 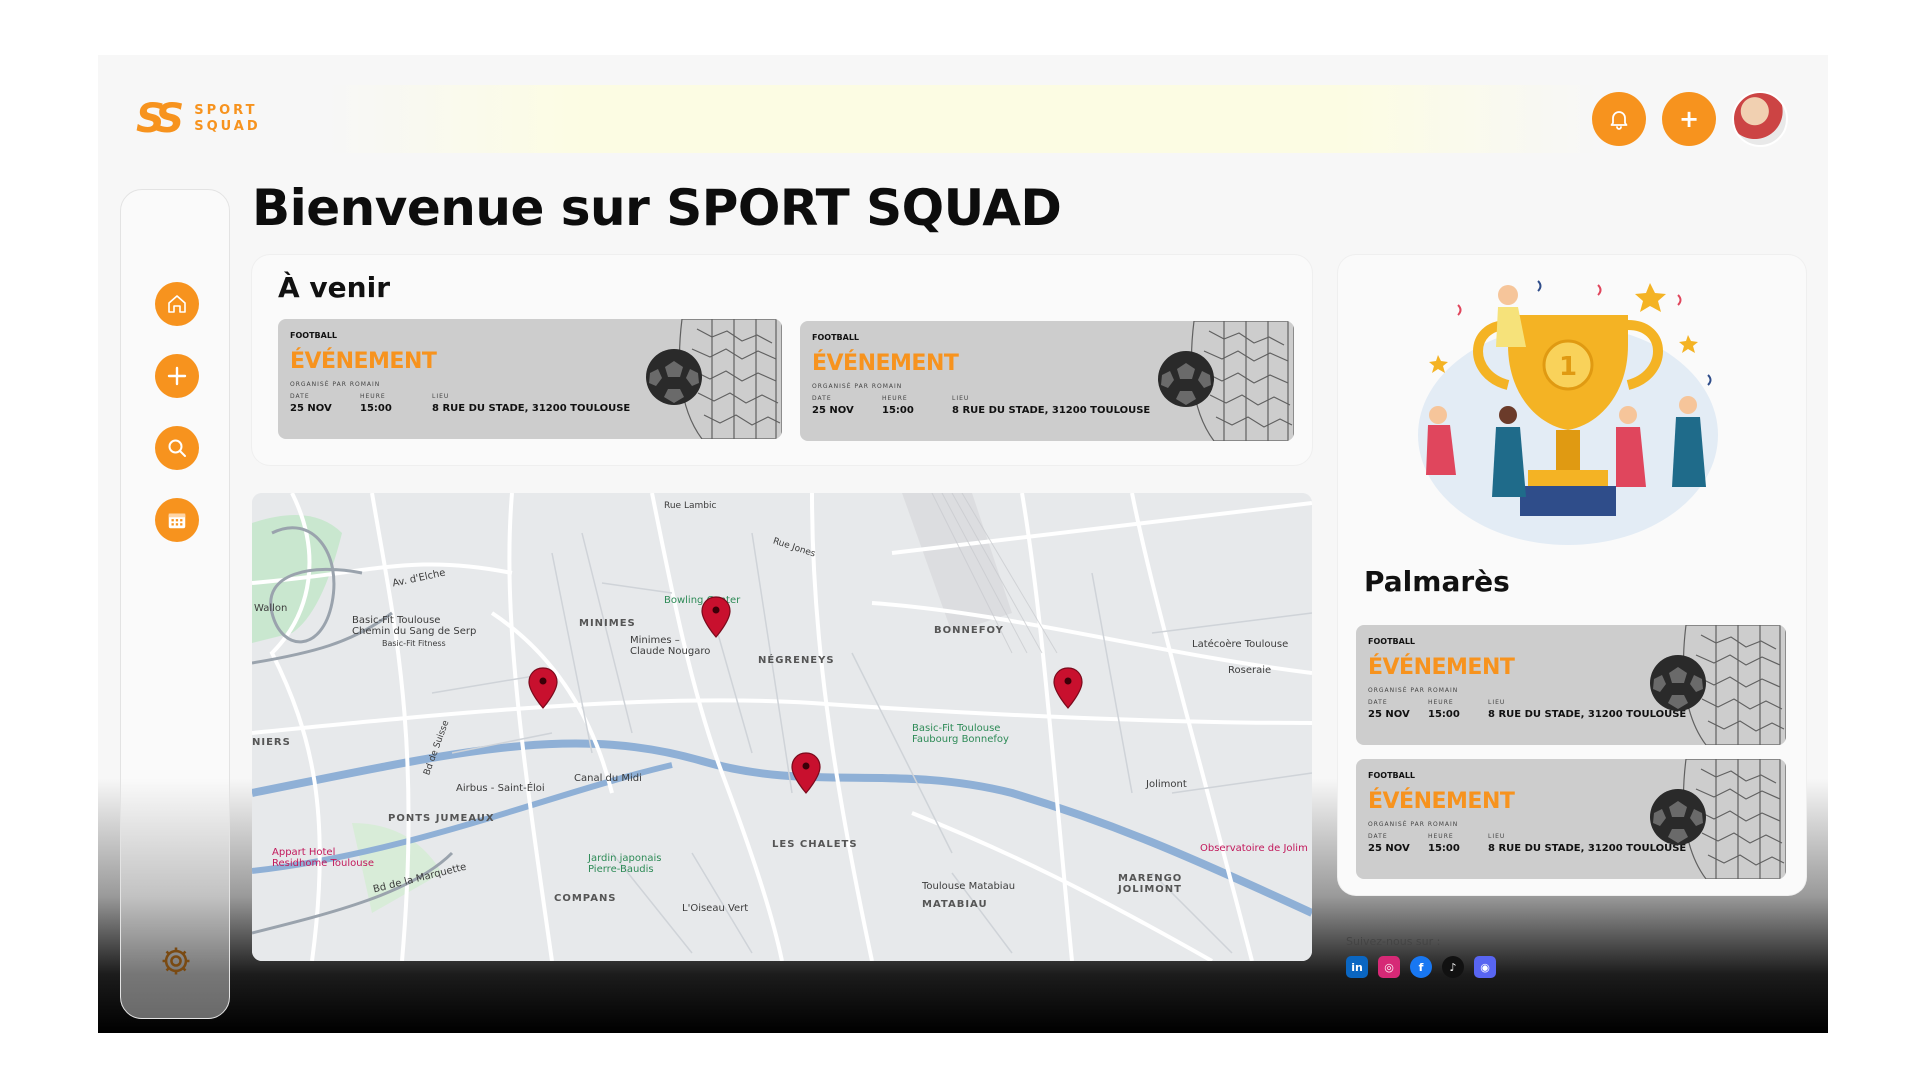 What do you see at coordinates (625, 864) in the screenshot?
I see `map-label: Jardin japonais Pierre-Baudis` at bounding box center [625, 864].